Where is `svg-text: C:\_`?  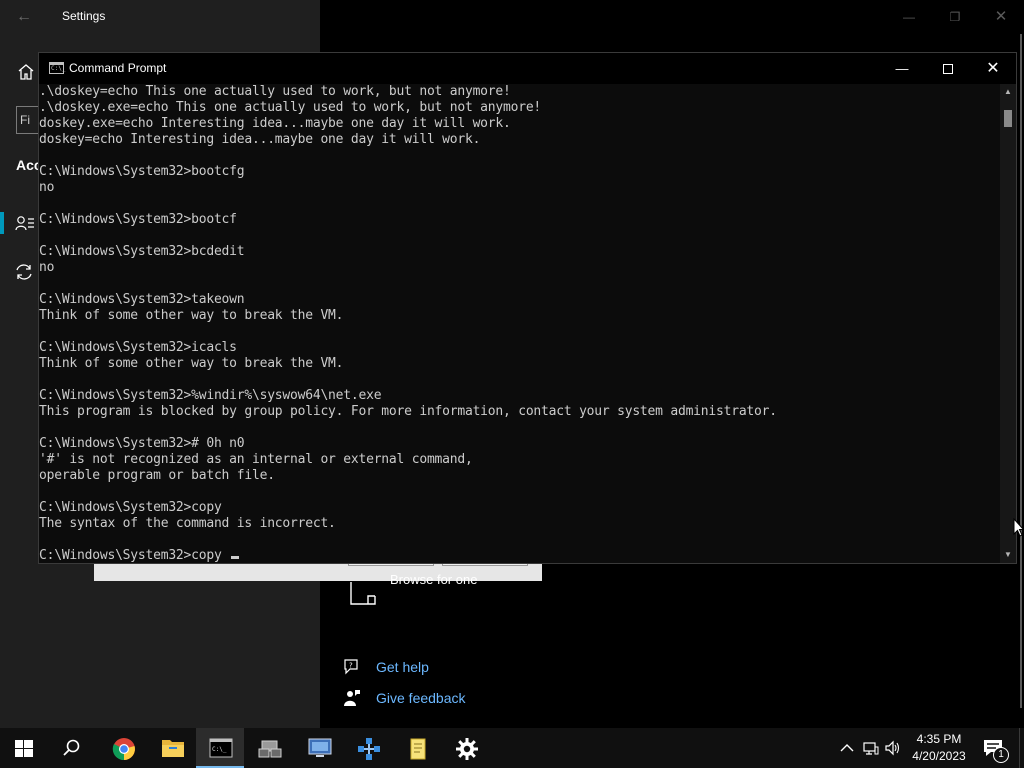
svg-text: C:\_ is located at coordinates (219, 749).